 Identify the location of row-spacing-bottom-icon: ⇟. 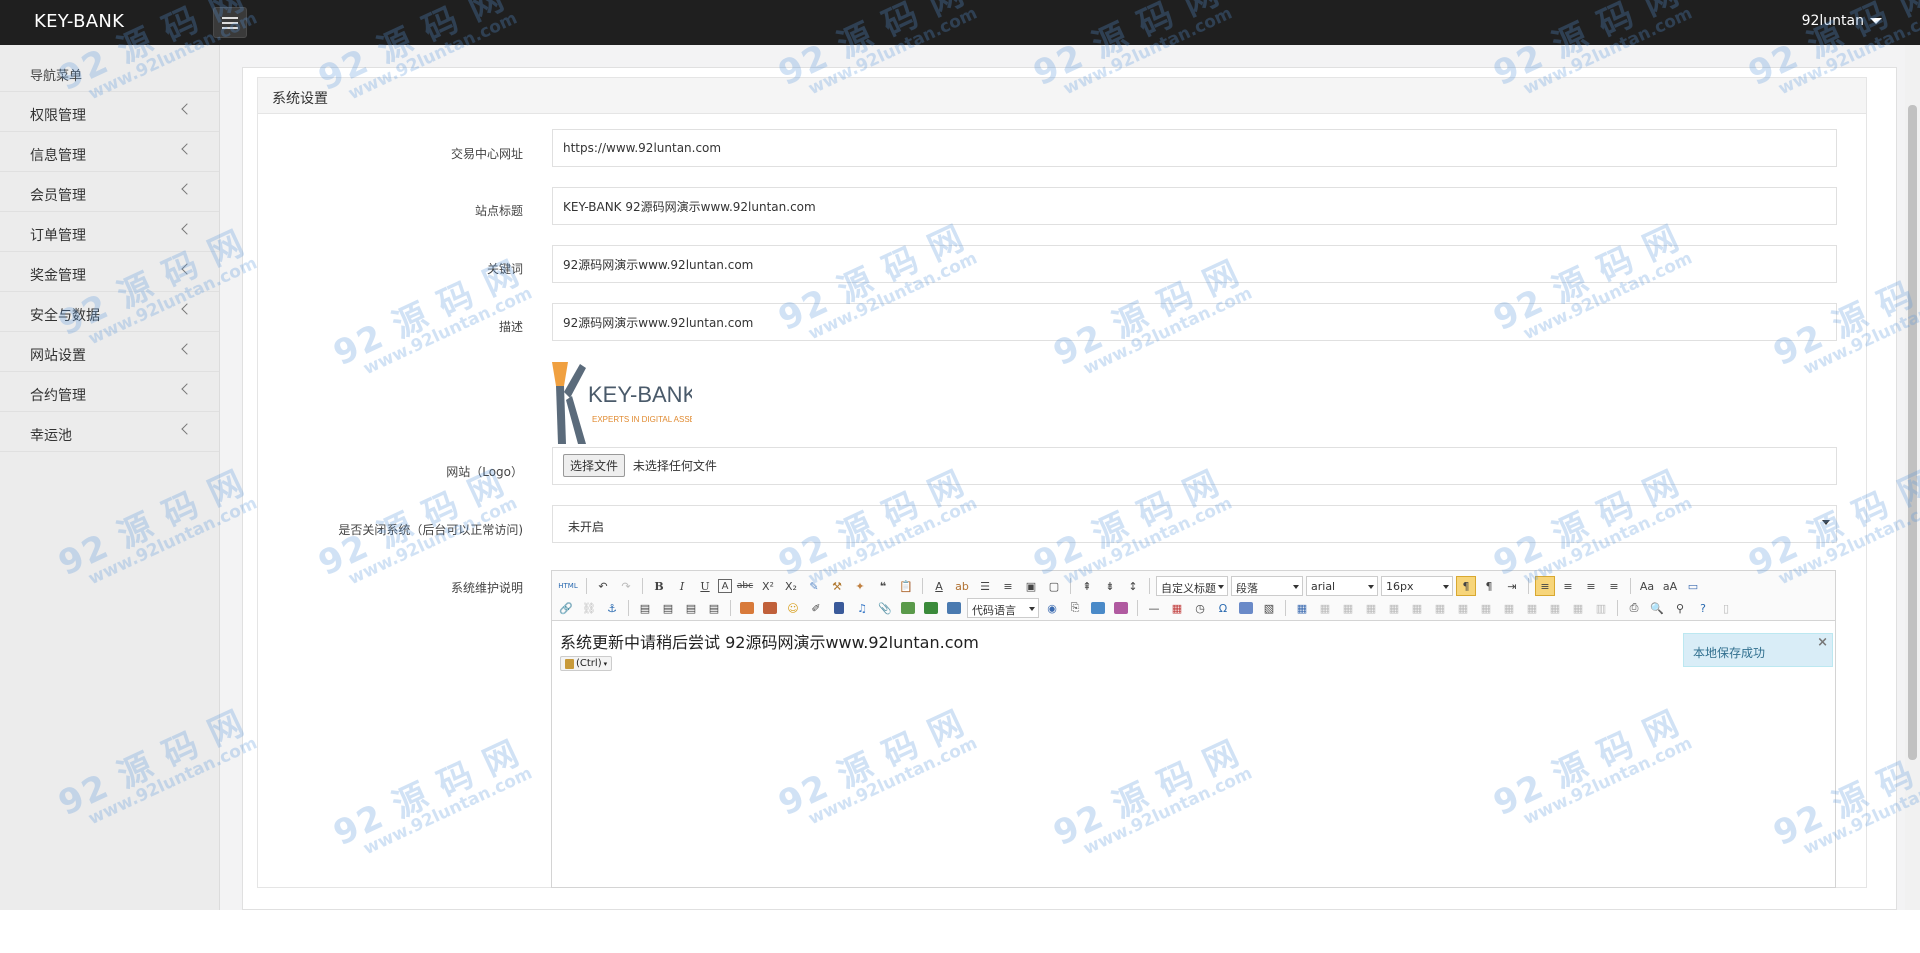
(1110, 586).